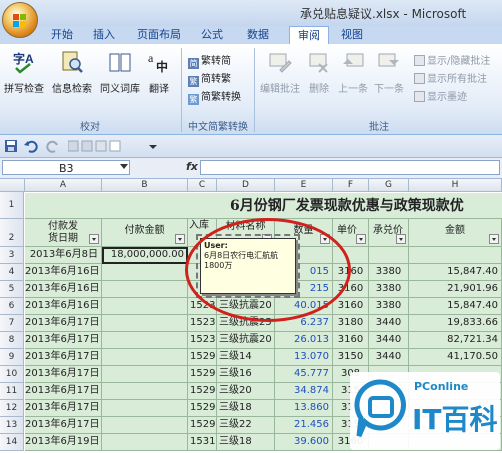  I want to click on row-header: 8, so click(12, 340).